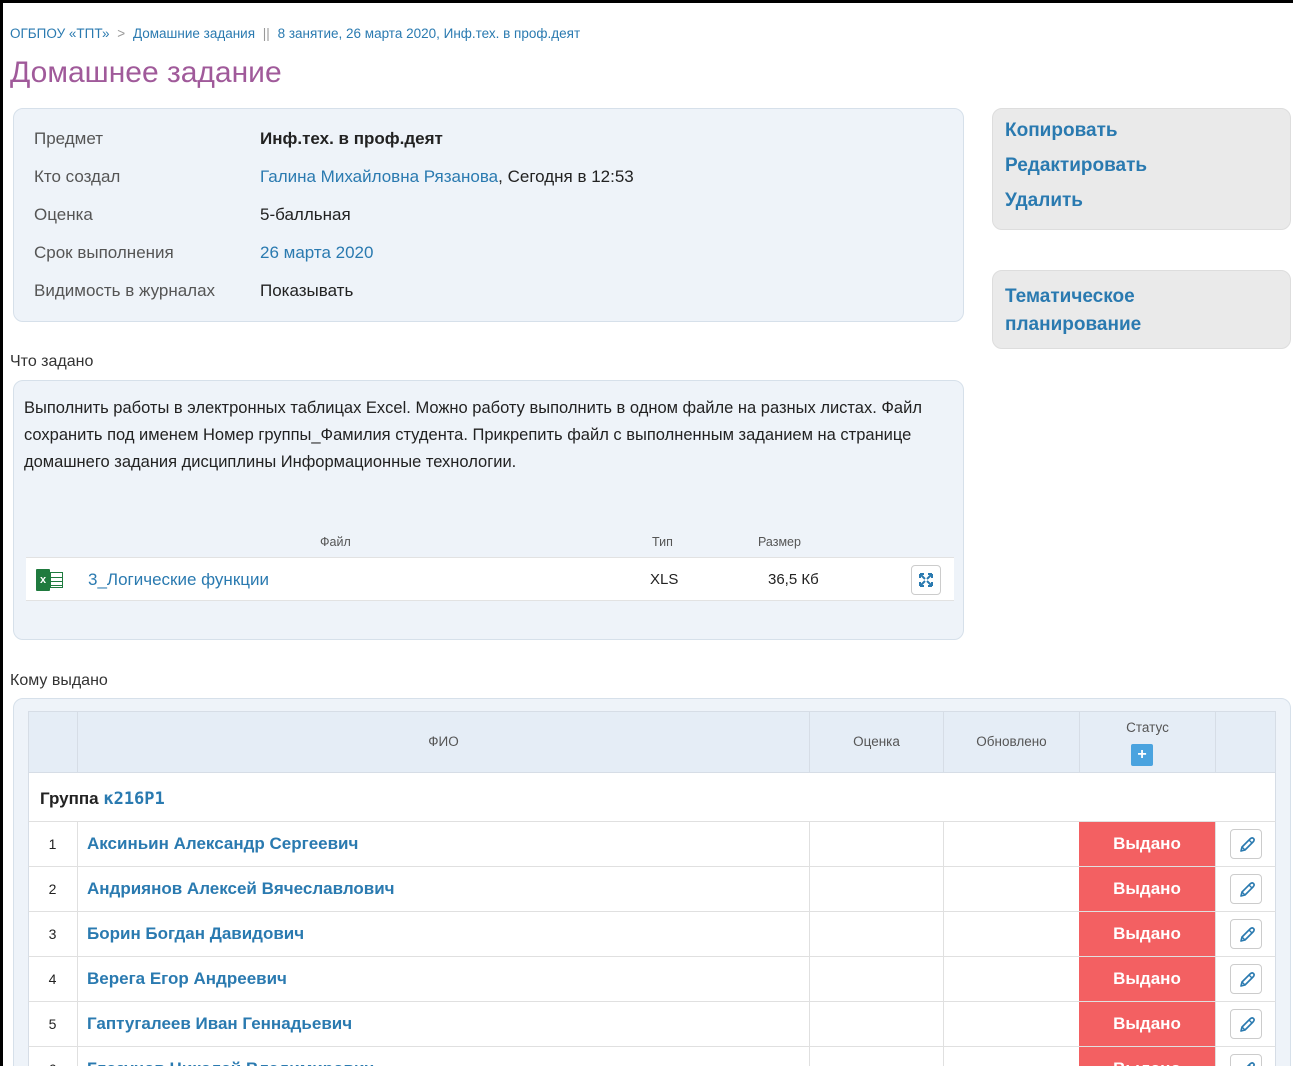 The image size is (1293, 1066). Describe the element at coordinates (652, 889) in the screenshot. I see `table-row: 2 Андриянов Алексей Вячеславлович Выдано` at that location.